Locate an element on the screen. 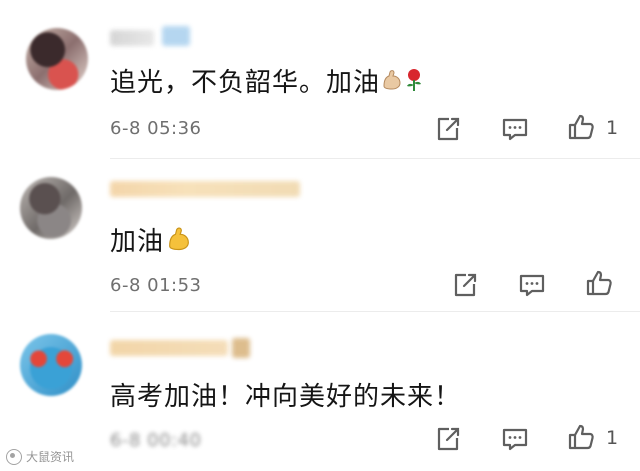  watermark: 大鼠资讯 is located at coordinates (40, 456).